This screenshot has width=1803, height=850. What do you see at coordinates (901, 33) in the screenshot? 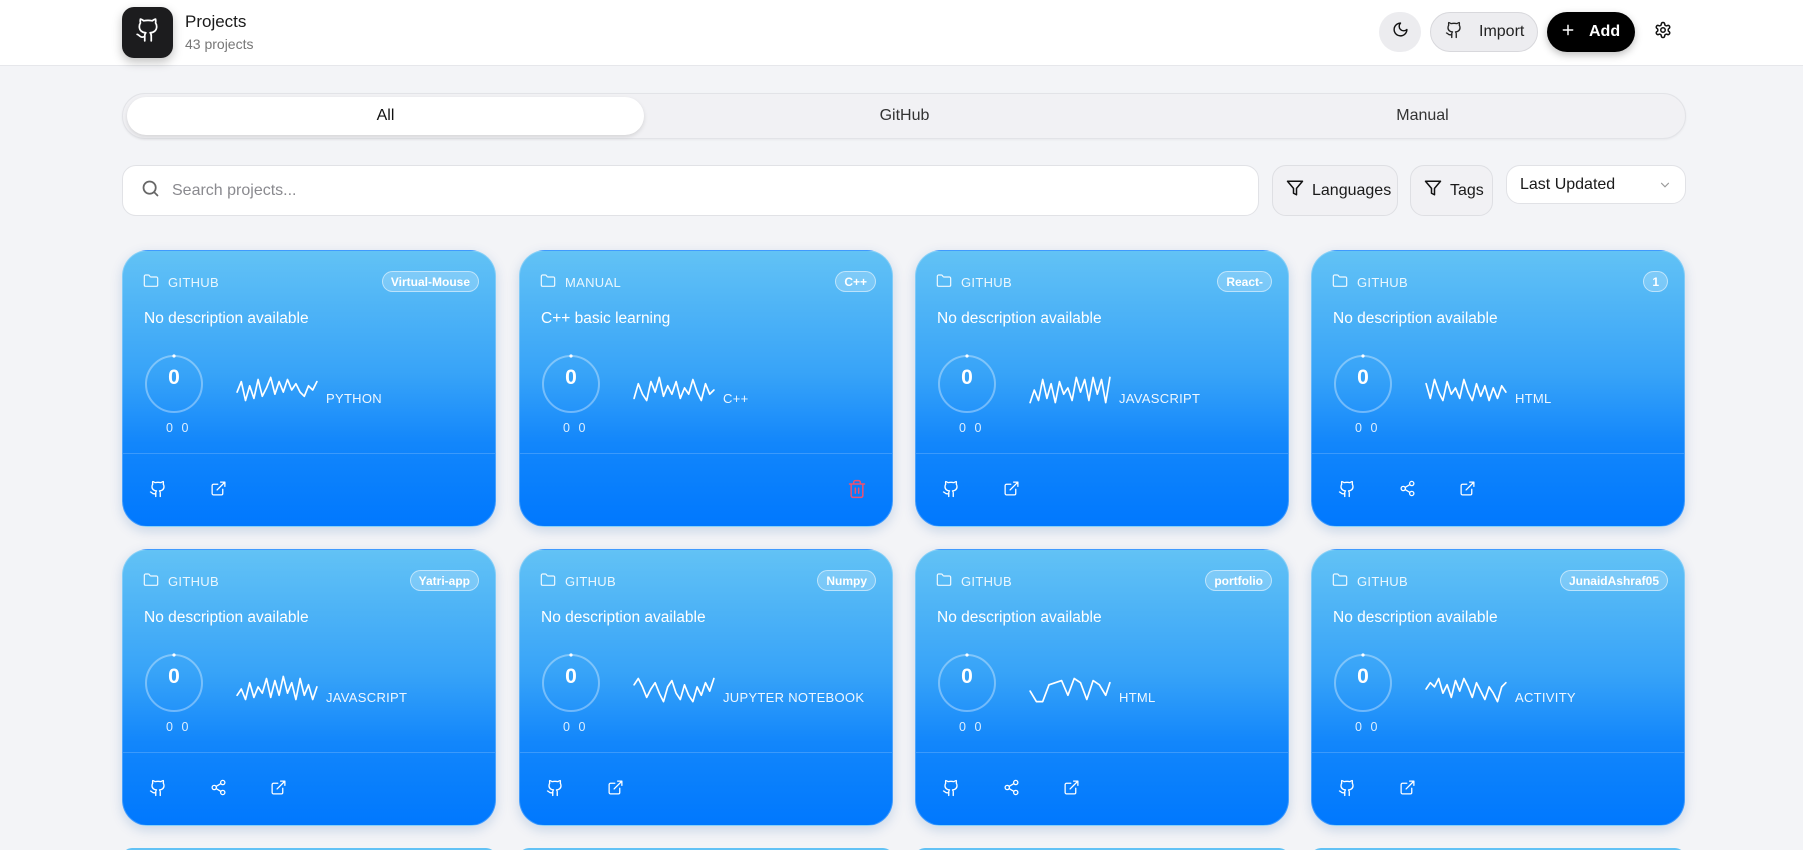
I see `top-bar: Projects 43 projects Import Add` at bounding box center [901, 33].